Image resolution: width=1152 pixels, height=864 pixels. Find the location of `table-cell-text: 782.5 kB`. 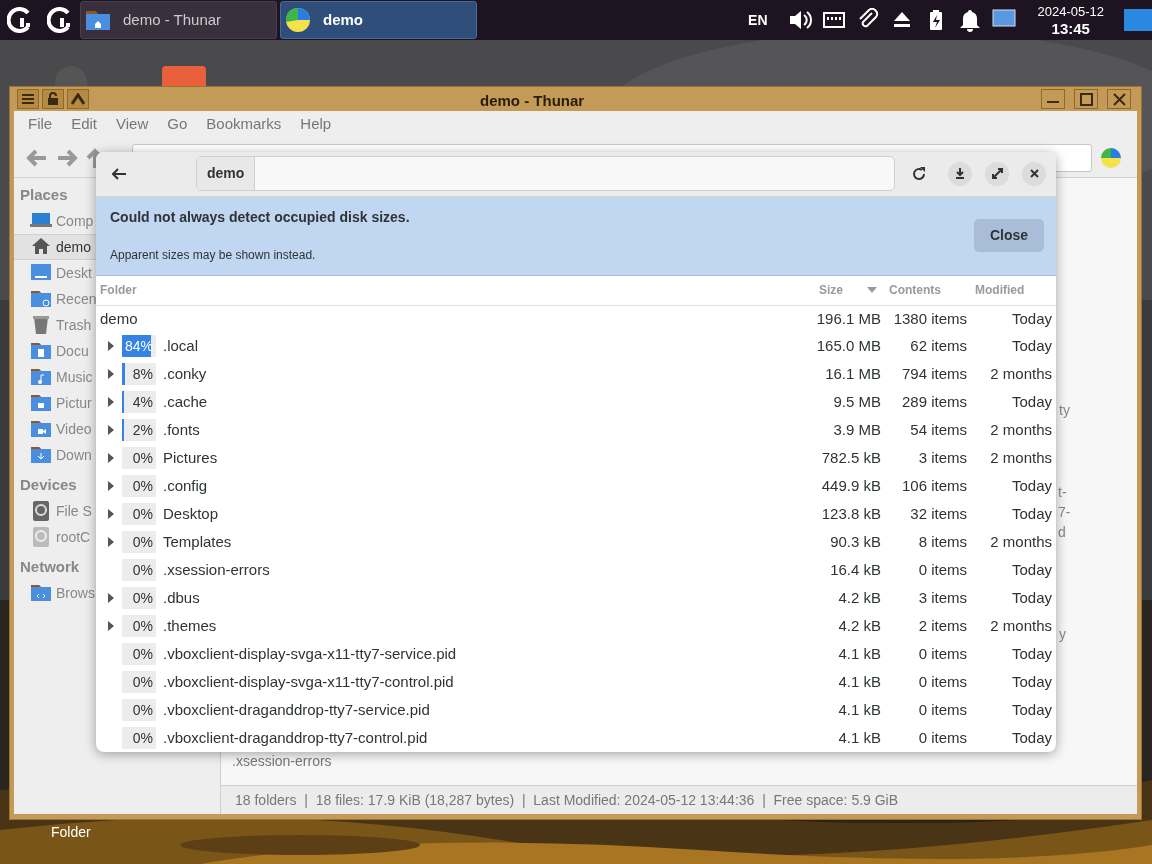

table-cell-text: 782.5 kB is located at coordinates (851, 457).